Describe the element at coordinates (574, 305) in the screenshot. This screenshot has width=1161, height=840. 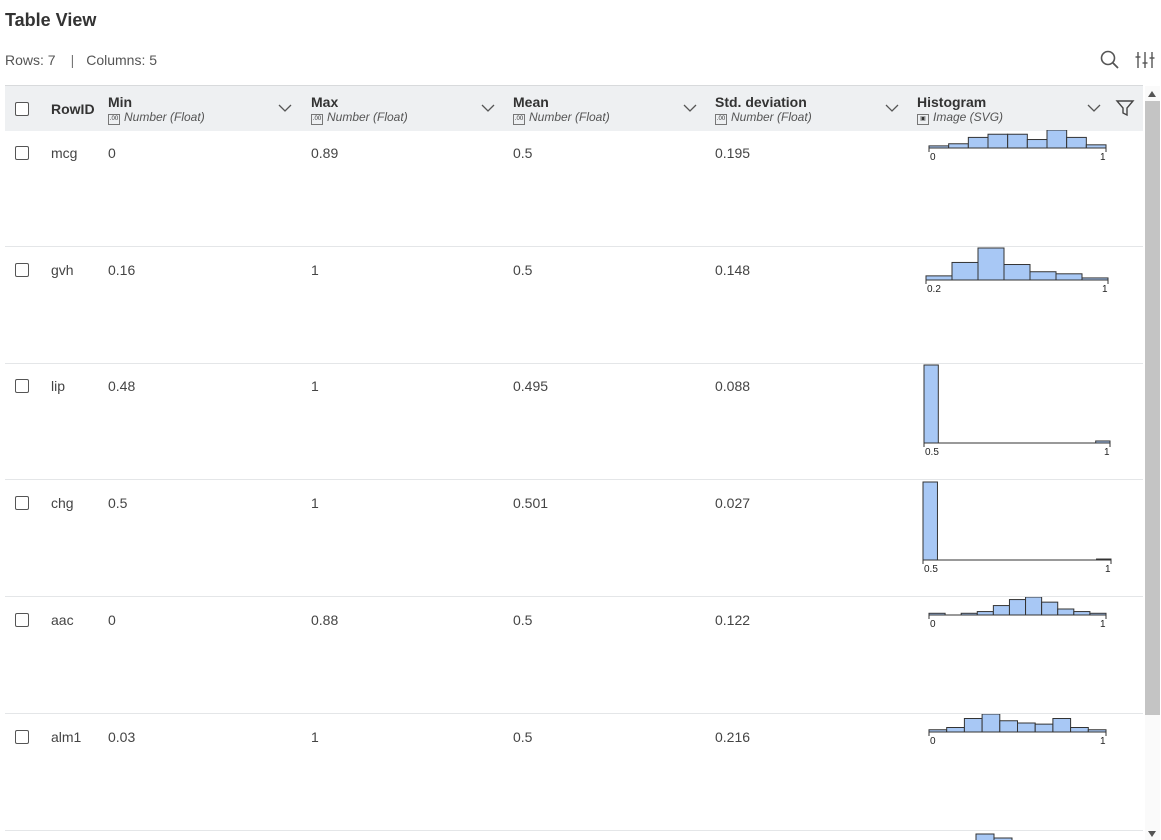
I see `table-row: gvh 0.16 1 0.5 0.148 0.2 1` at that location.